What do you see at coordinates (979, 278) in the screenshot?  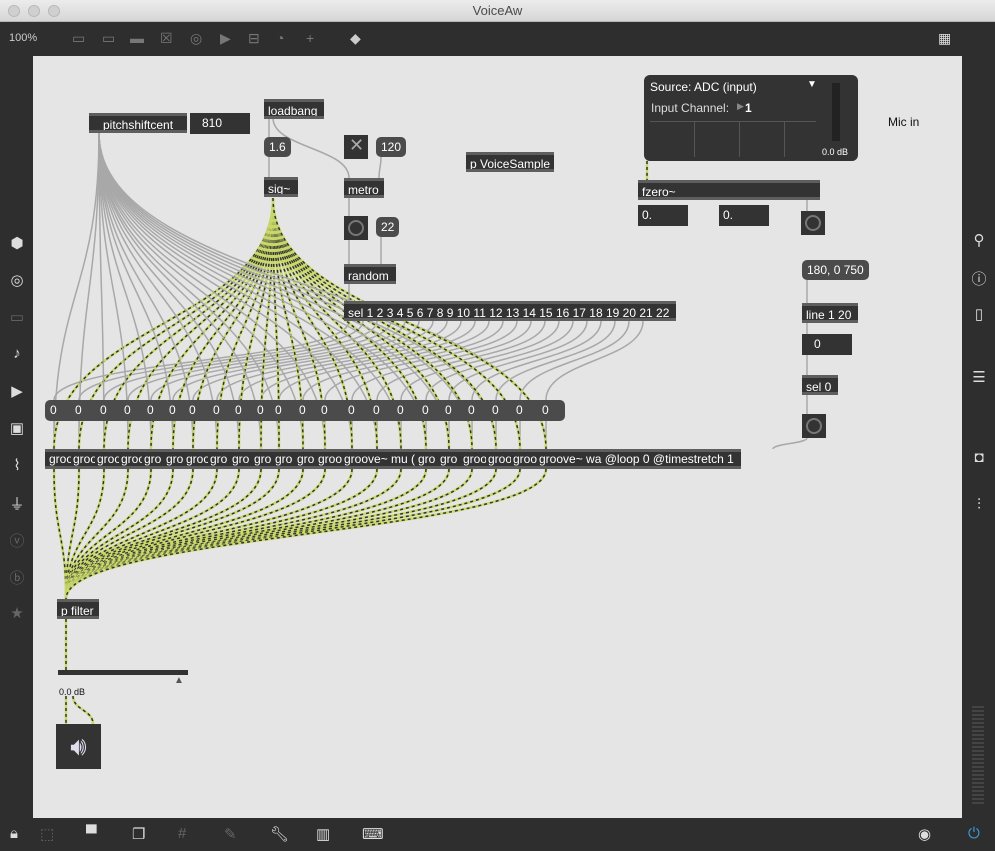 I see `info-icon: ⓘ` at bounding box center [979, 278].